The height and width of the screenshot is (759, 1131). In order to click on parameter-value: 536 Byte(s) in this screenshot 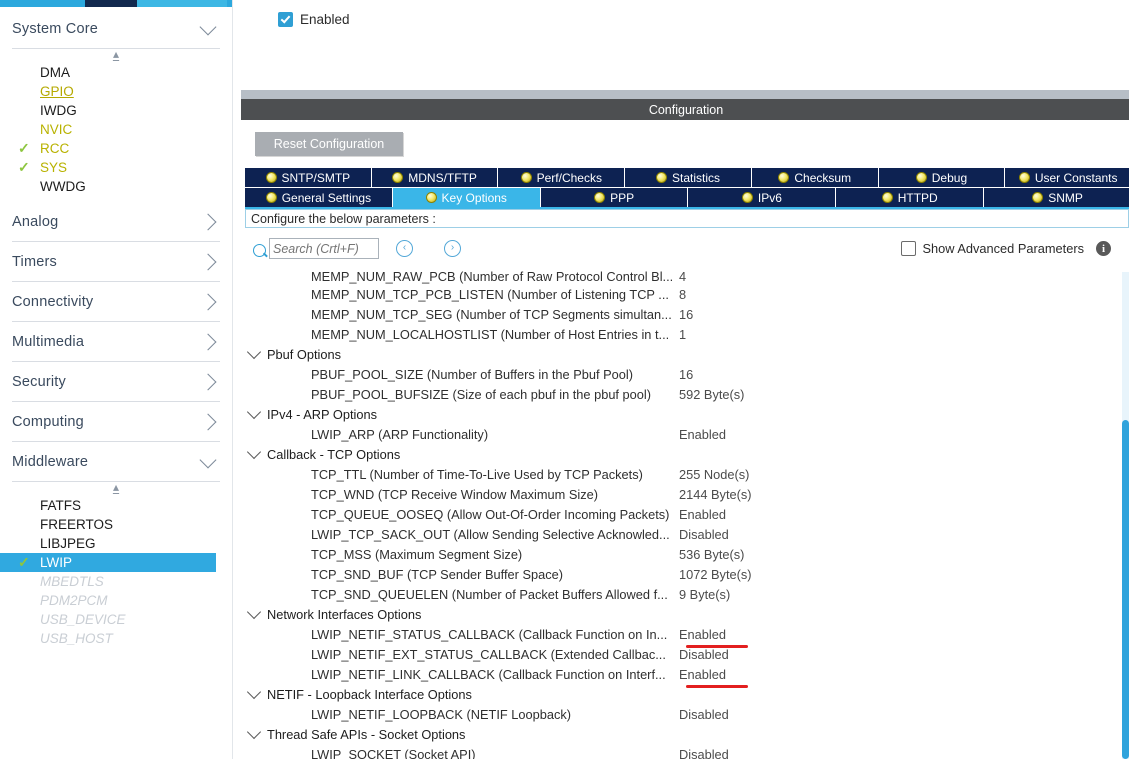, I will do `click(711, 554)`.